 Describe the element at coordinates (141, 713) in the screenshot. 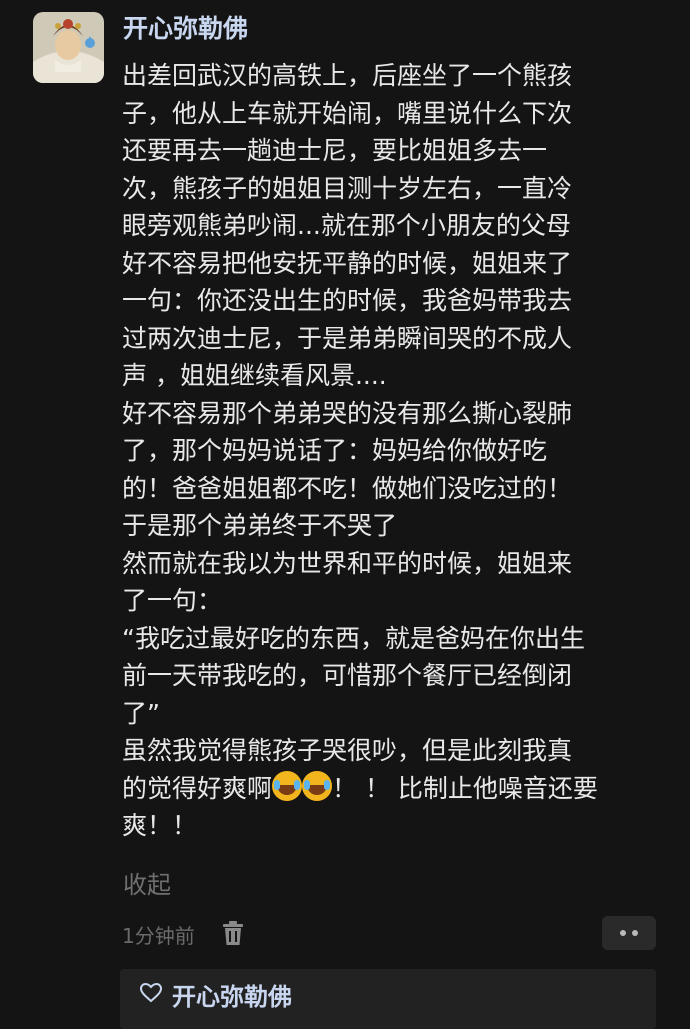

I see `comment-line: 了”` at that location.